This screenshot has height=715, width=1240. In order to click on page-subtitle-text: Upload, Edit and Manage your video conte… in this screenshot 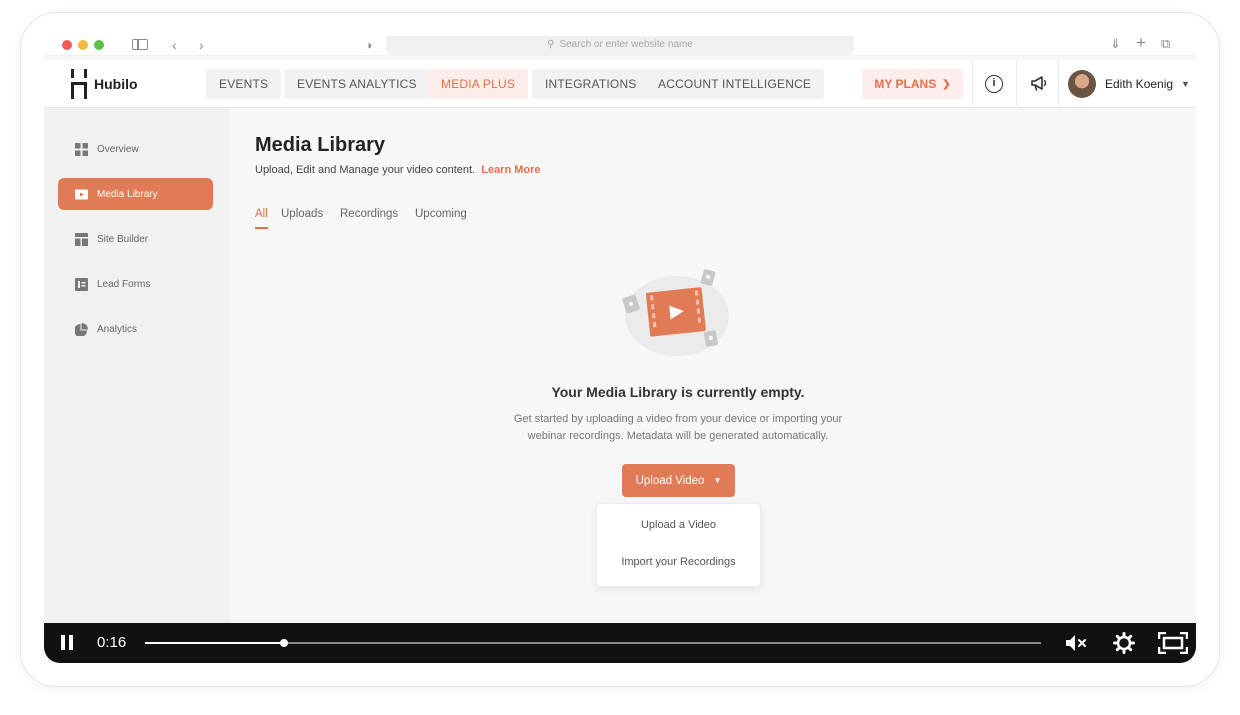, I will do `click(365, 170)`.